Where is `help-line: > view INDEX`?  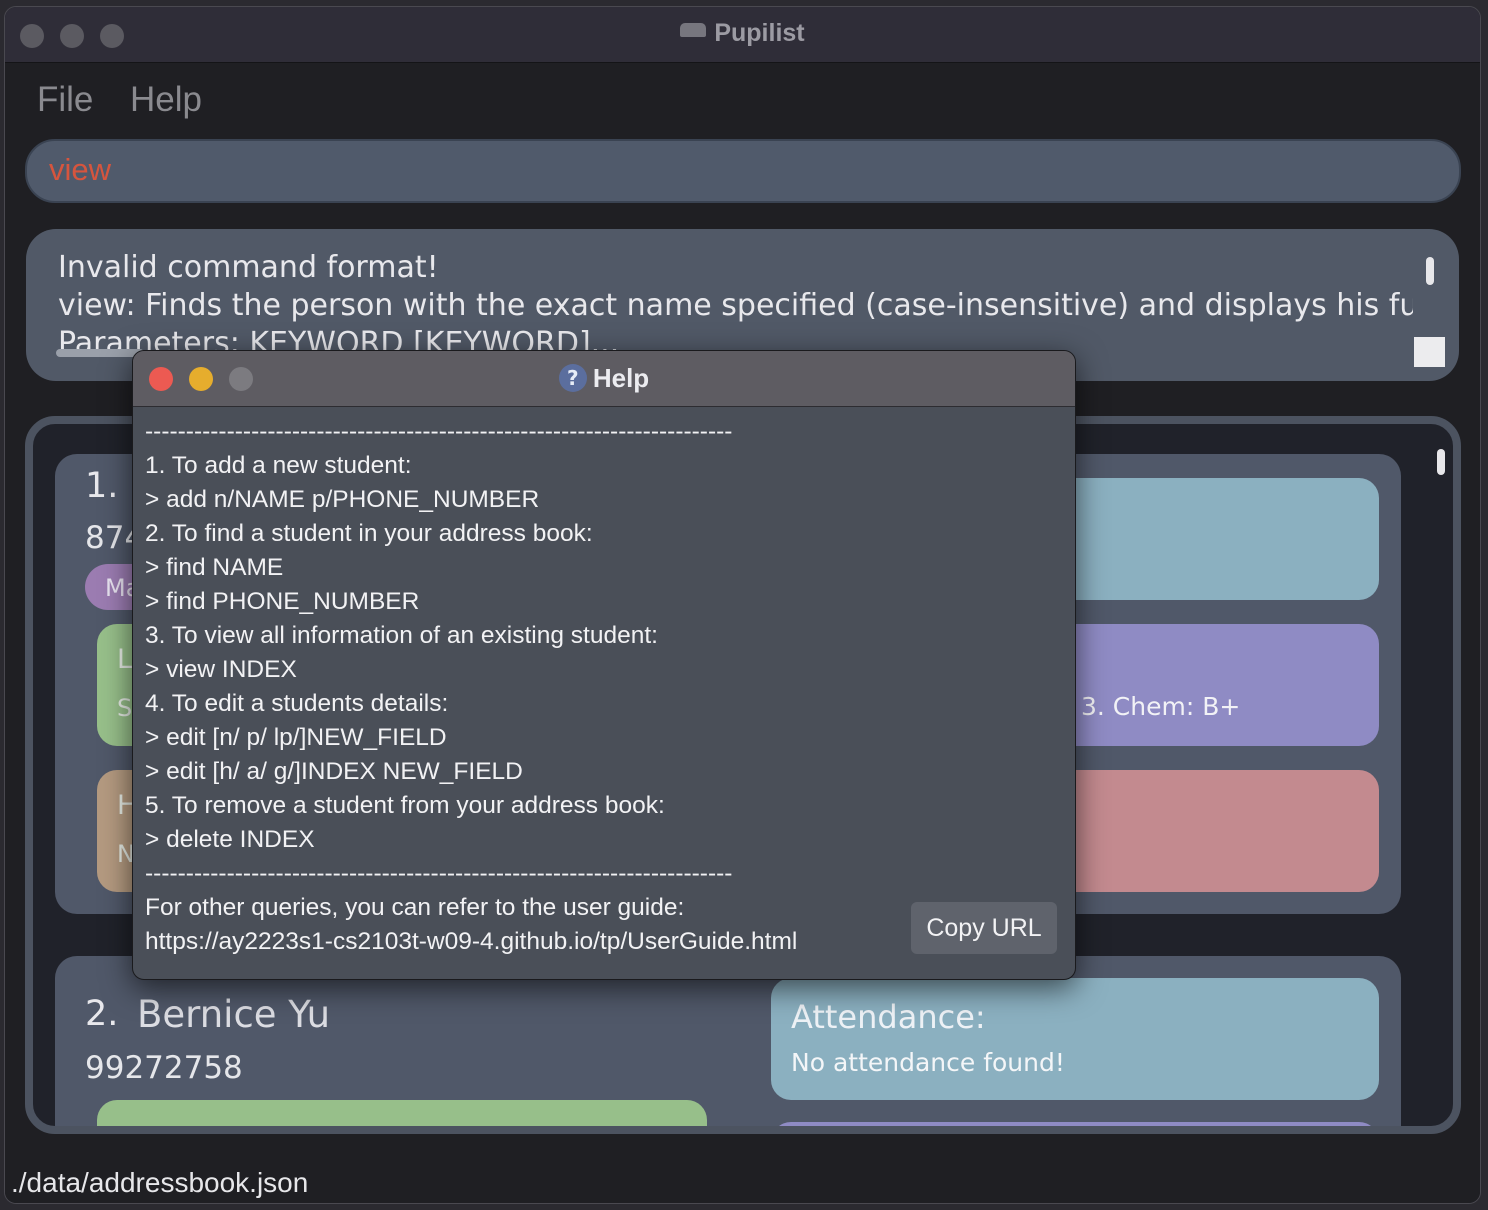 help-line: > view INDEX is located at coordinates (221, 669).